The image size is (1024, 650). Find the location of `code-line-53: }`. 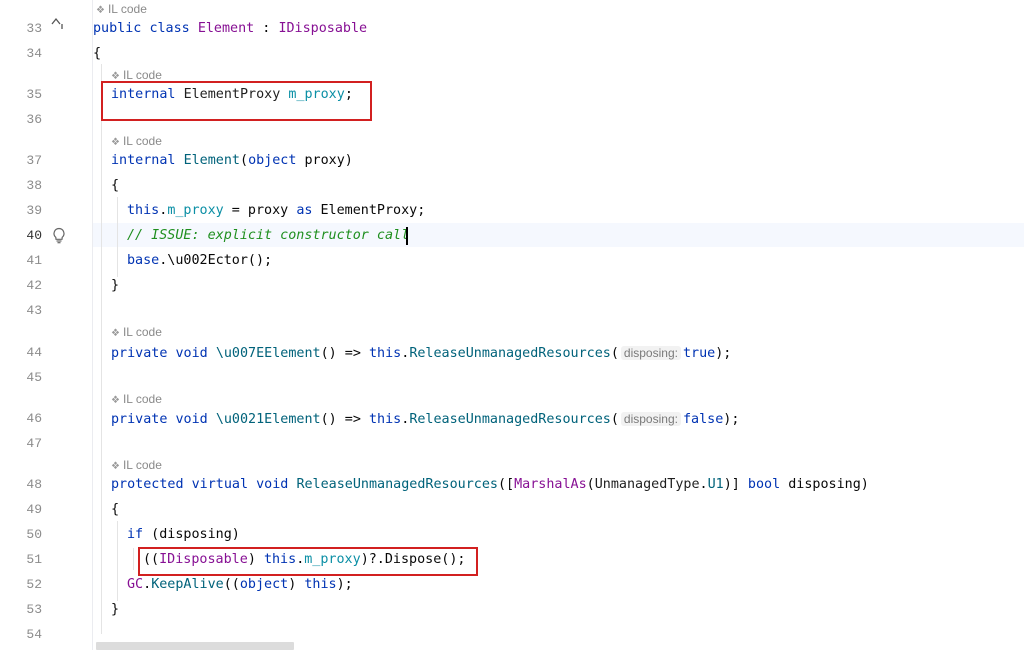

code-line-53: } is located at coordinates (115, 610).